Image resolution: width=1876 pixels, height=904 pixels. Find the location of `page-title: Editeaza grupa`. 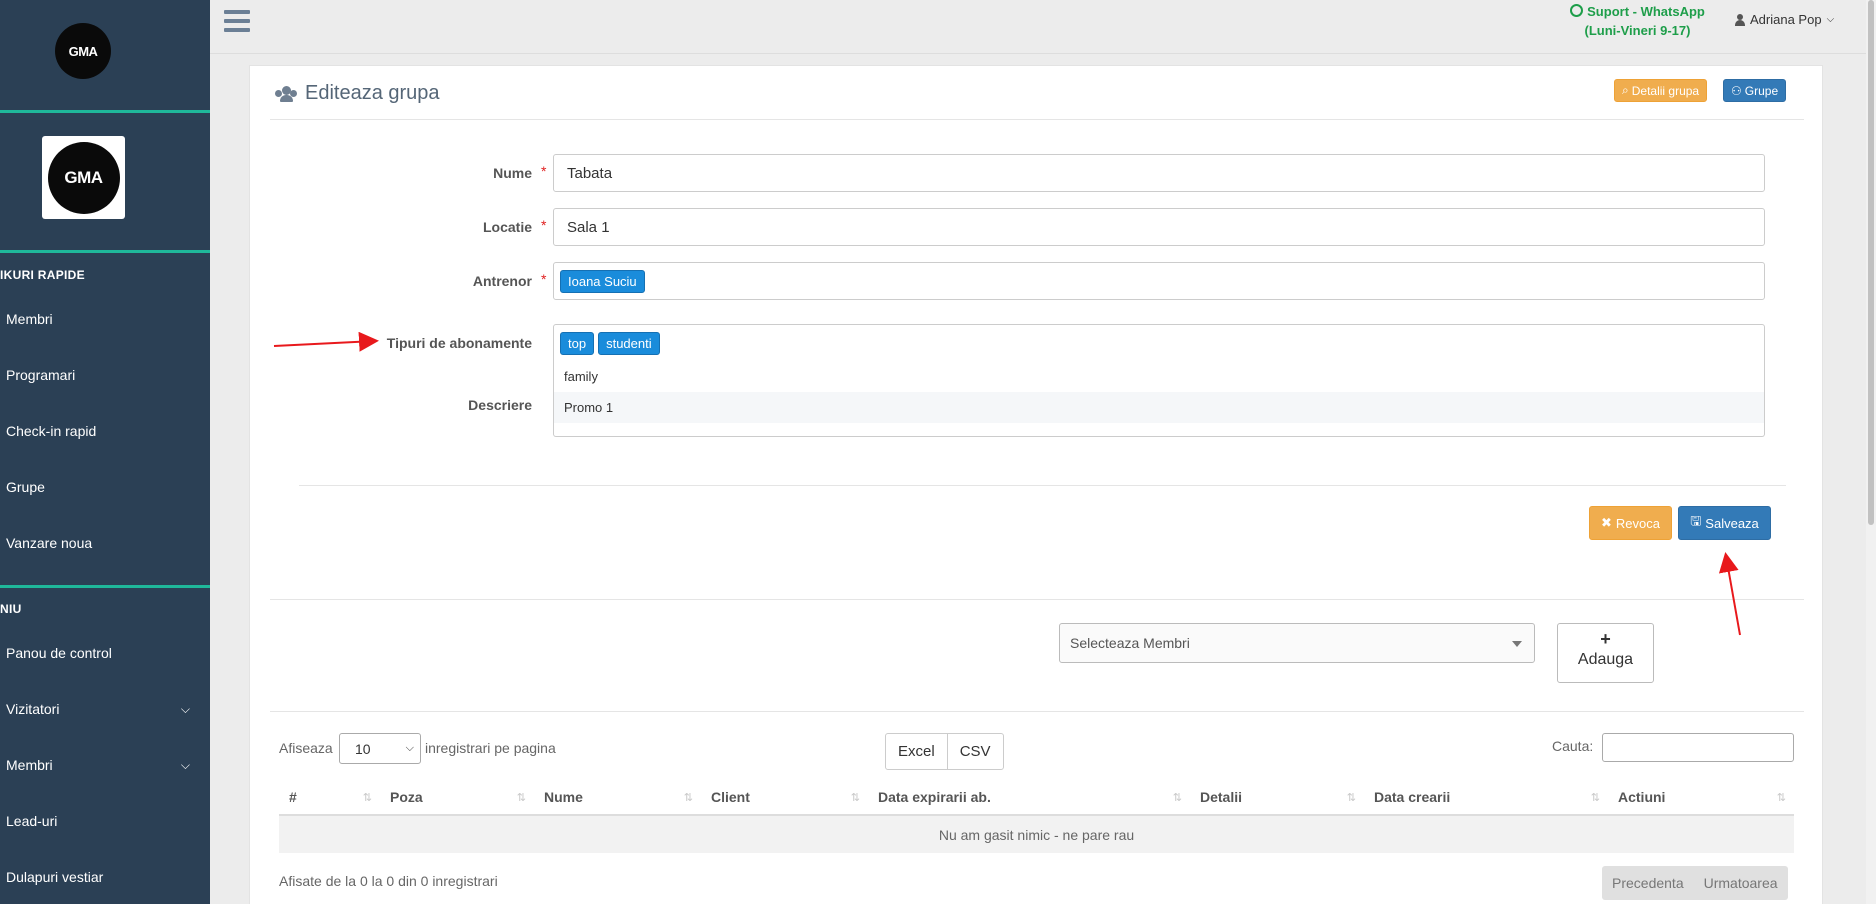

page-title: Editeaza grupa is located at coordinates (357, 93).